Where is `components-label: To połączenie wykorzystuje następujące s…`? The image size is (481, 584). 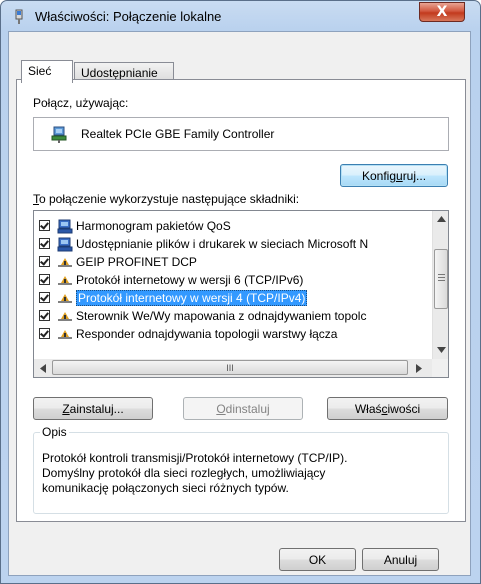 components-label: To połączenie wykorzystuje następujące s… is located at coordinates (166, 199).